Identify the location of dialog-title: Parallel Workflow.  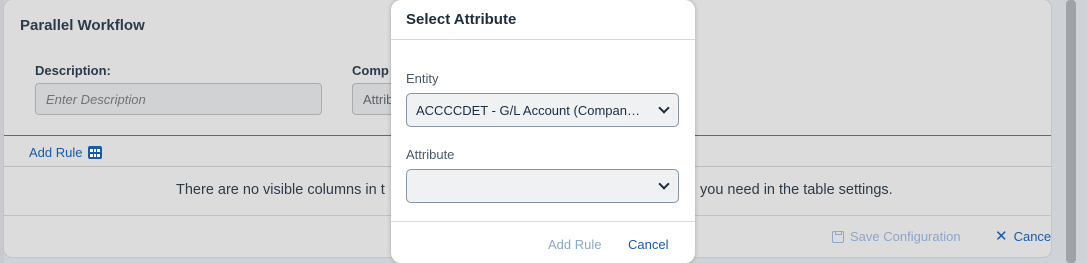
(82, 25).